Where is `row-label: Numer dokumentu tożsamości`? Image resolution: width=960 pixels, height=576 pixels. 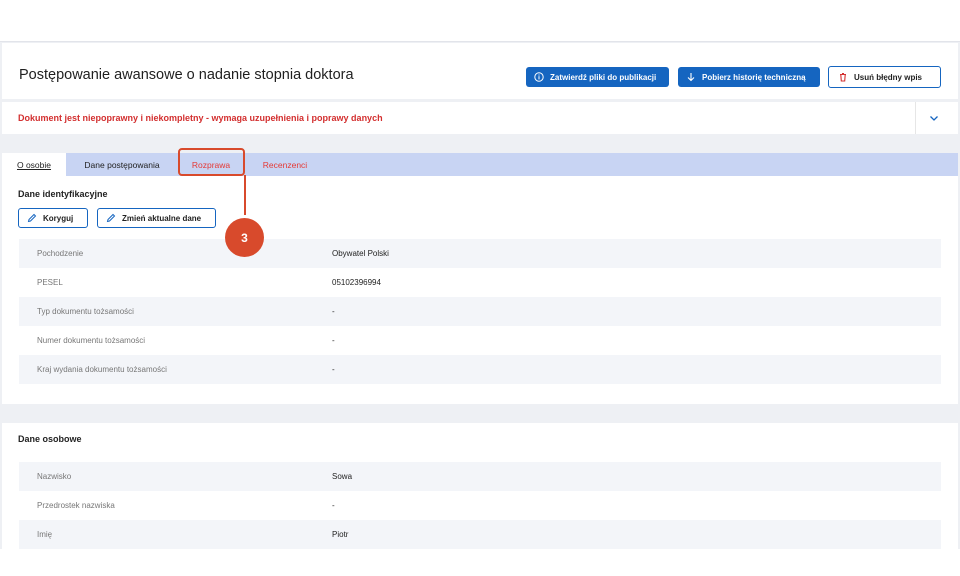
row-label: Numer dokumentu tożsamości is located at coordinates (91, 340).